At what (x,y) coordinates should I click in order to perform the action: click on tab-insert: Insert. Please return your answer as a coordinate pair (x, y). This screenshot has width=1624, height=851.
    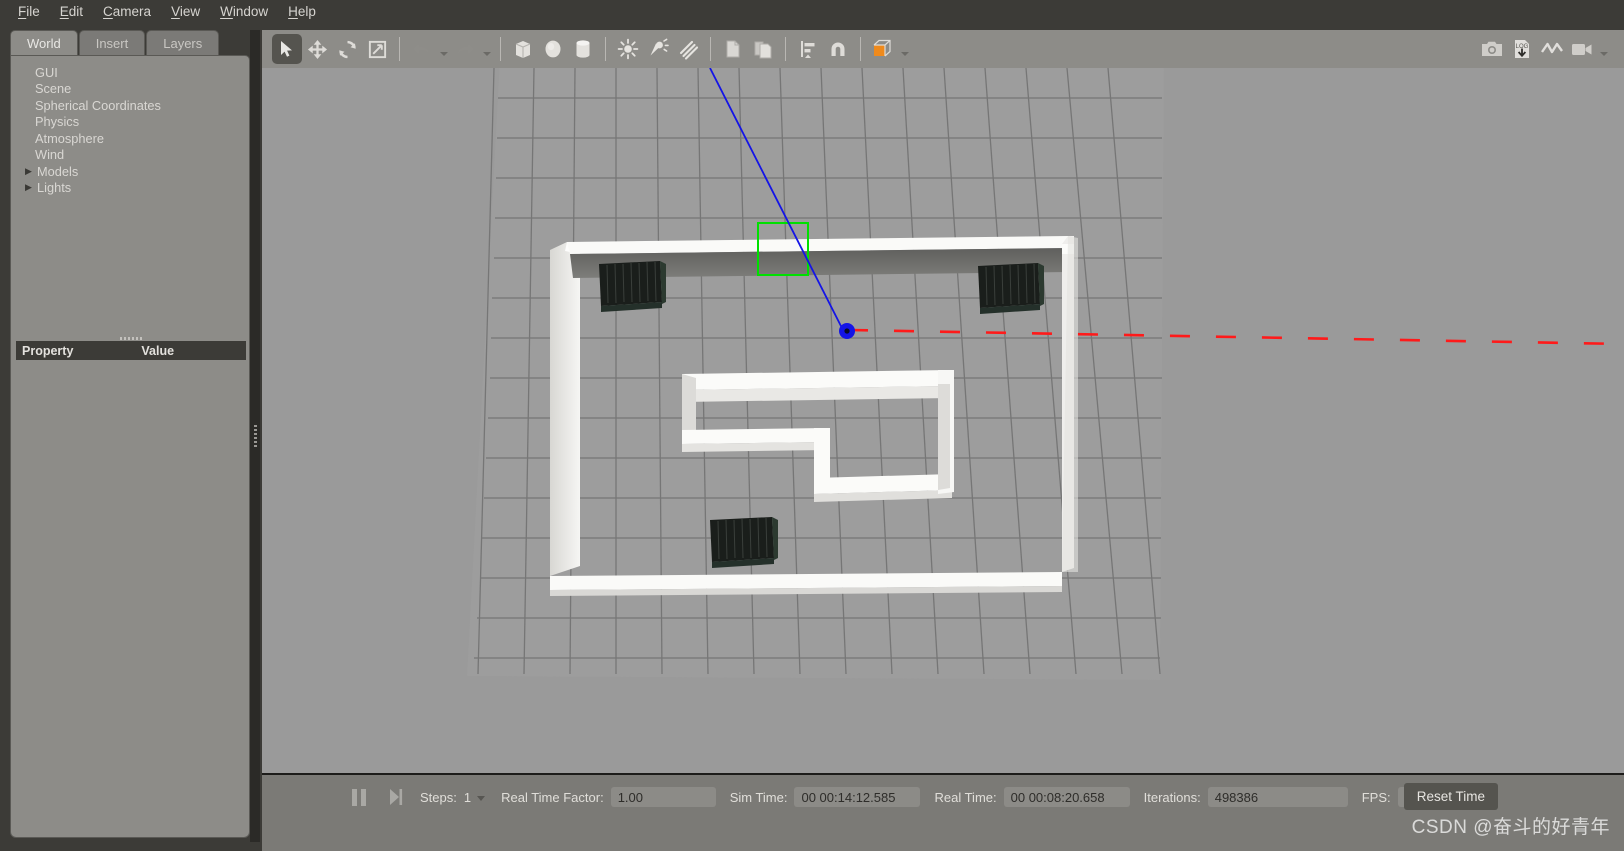
    Looking at the image, I should click on (112, 42).